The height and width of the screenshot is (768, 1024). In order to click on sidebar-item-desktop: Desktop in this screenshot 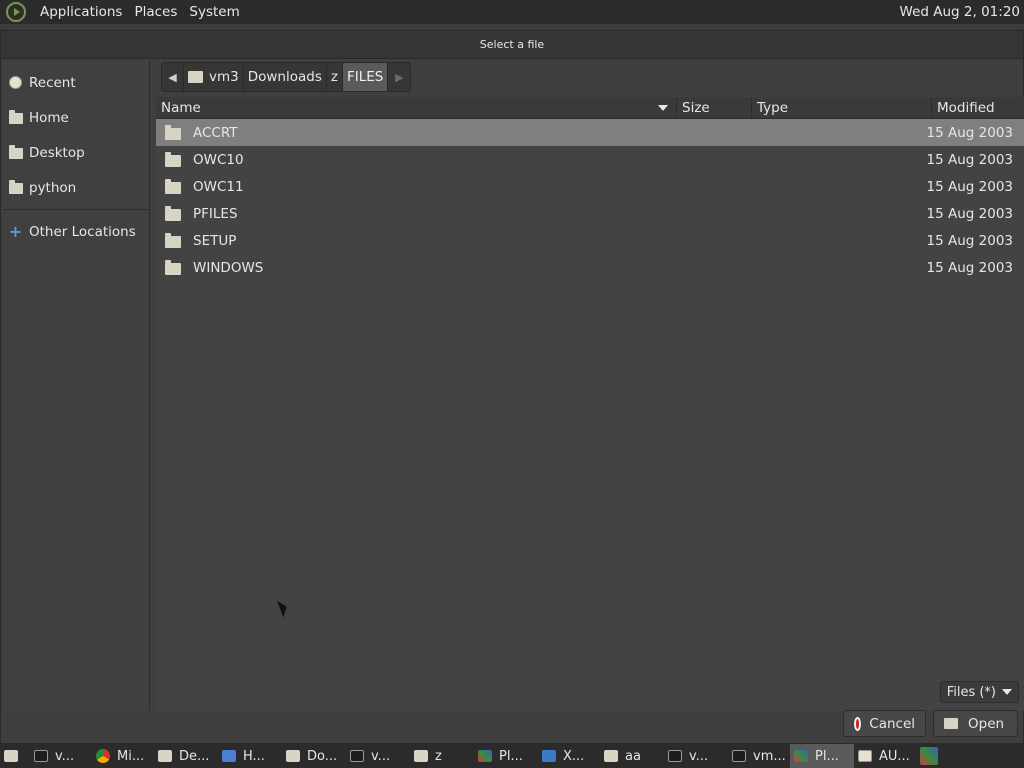, I will do `click(76, 152)`.